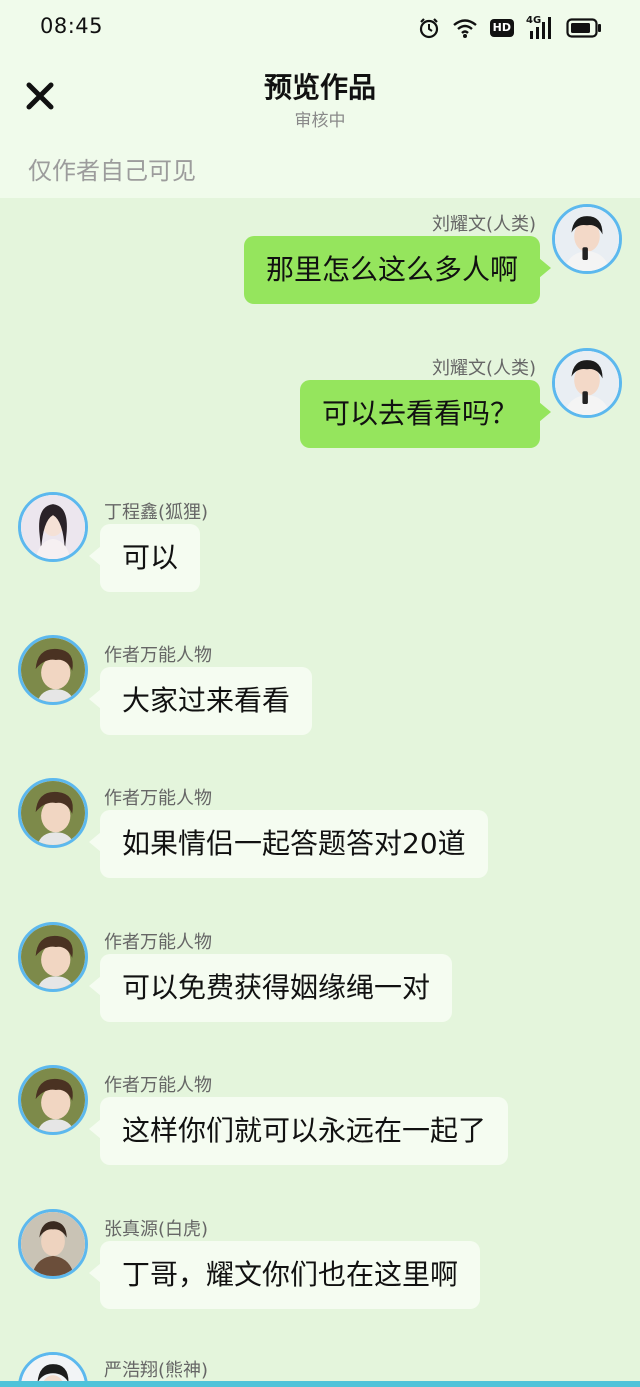 This screenshot has height=1387, width=640. I want to click on status-bar: 08:45 HD 4G, so click(320, 28).